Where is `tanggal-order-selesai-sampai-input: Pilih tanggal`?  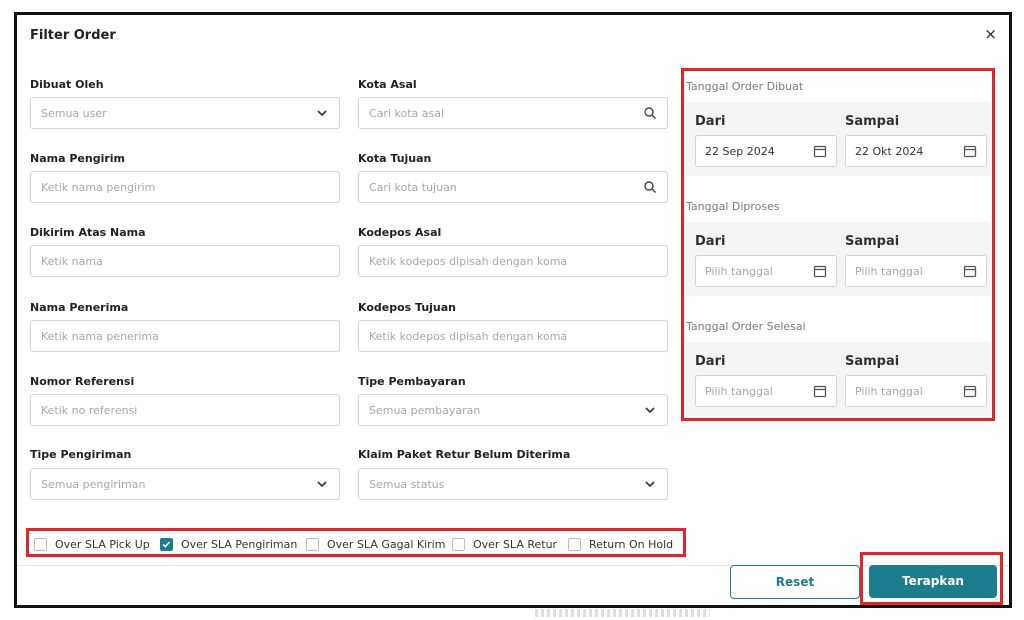 tanggal-order-selesai-sampai-input: Pilih tanggal is located at coordinates (916, 391).